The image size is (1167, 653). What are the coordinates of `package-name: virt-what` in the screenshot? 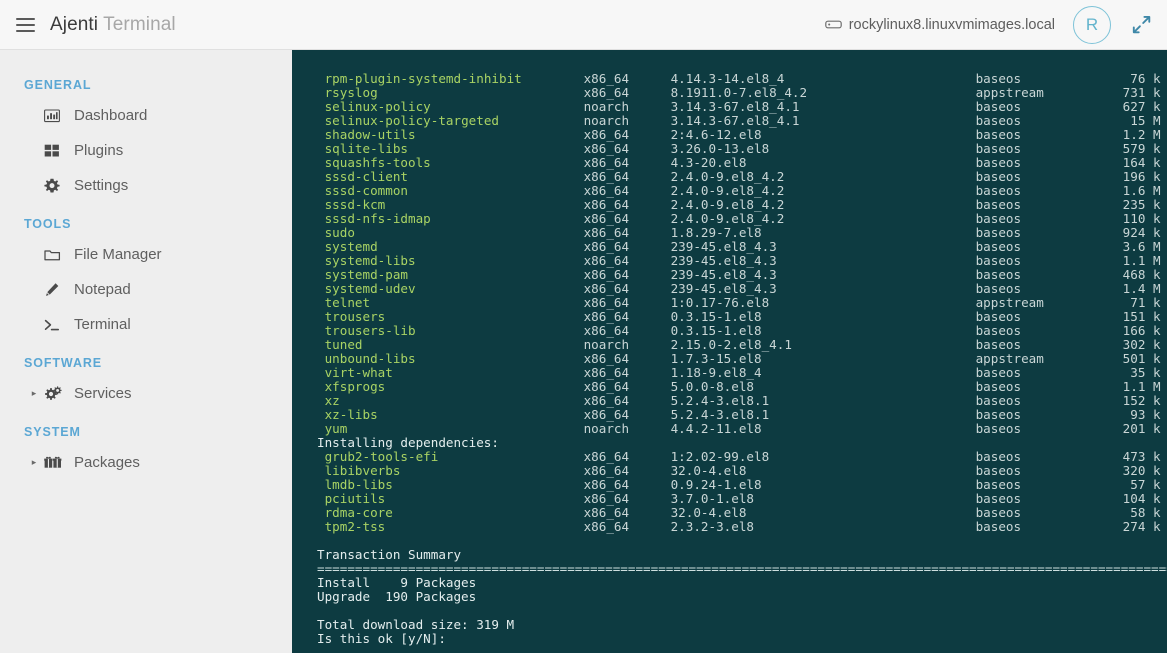 It's located at (358, 372).